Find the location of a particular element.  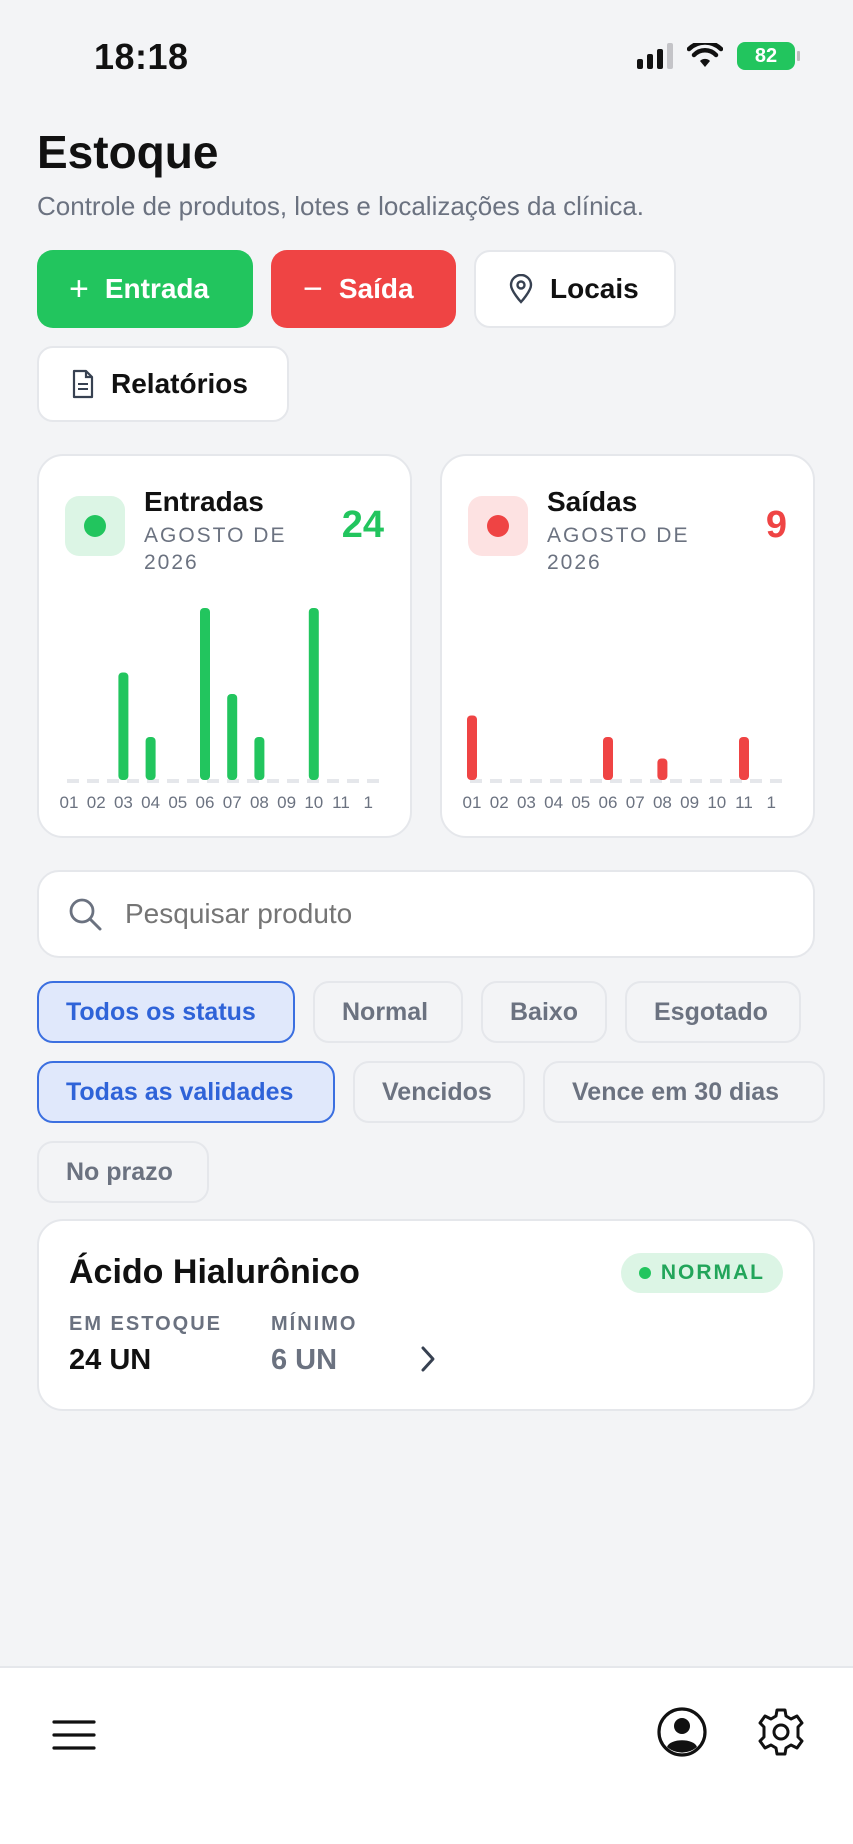

product-name: Ácido Hialurônico is located at coordinates (214, 1272).